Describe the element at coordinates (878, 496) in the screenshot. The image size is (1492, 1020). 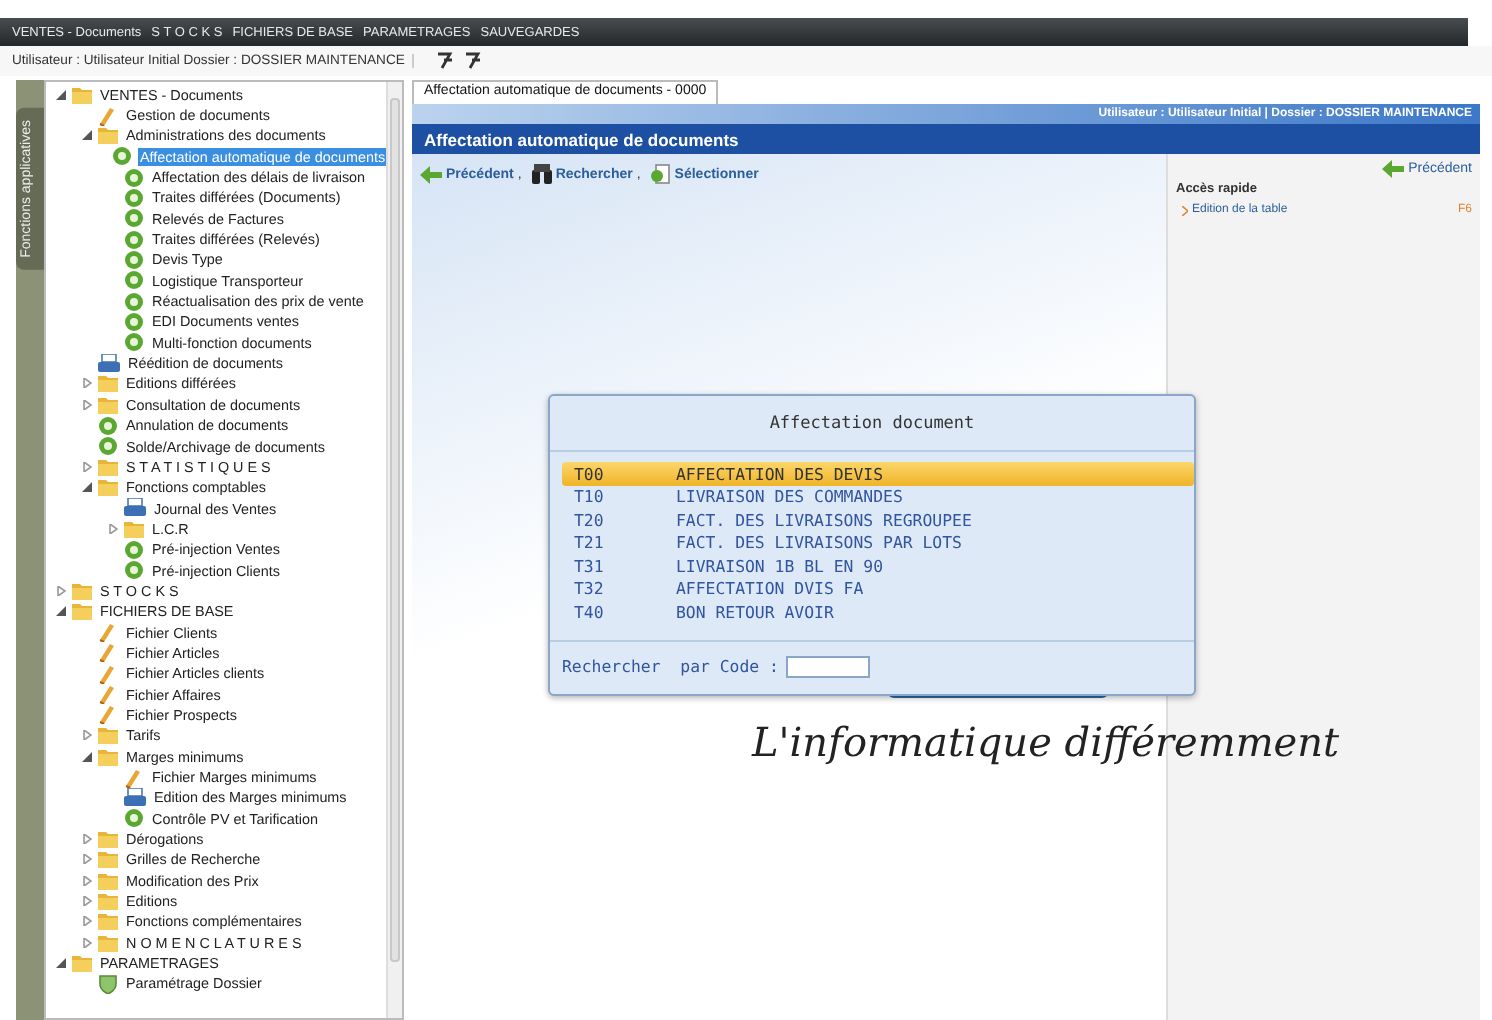
I see `code-list-item: T10 LIVRAISON DES COMMANDES` at that location.